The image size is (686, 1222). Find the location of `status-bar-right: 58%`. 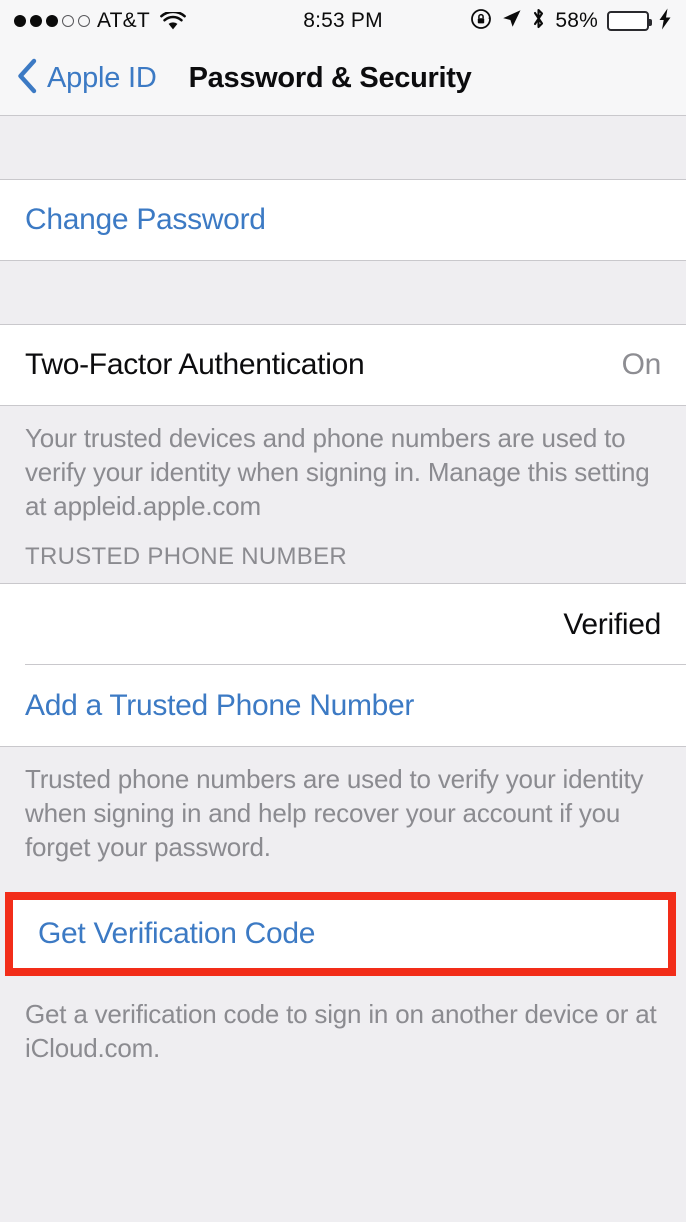

status-bar-right: 58% is located at coordinates (571, 21).